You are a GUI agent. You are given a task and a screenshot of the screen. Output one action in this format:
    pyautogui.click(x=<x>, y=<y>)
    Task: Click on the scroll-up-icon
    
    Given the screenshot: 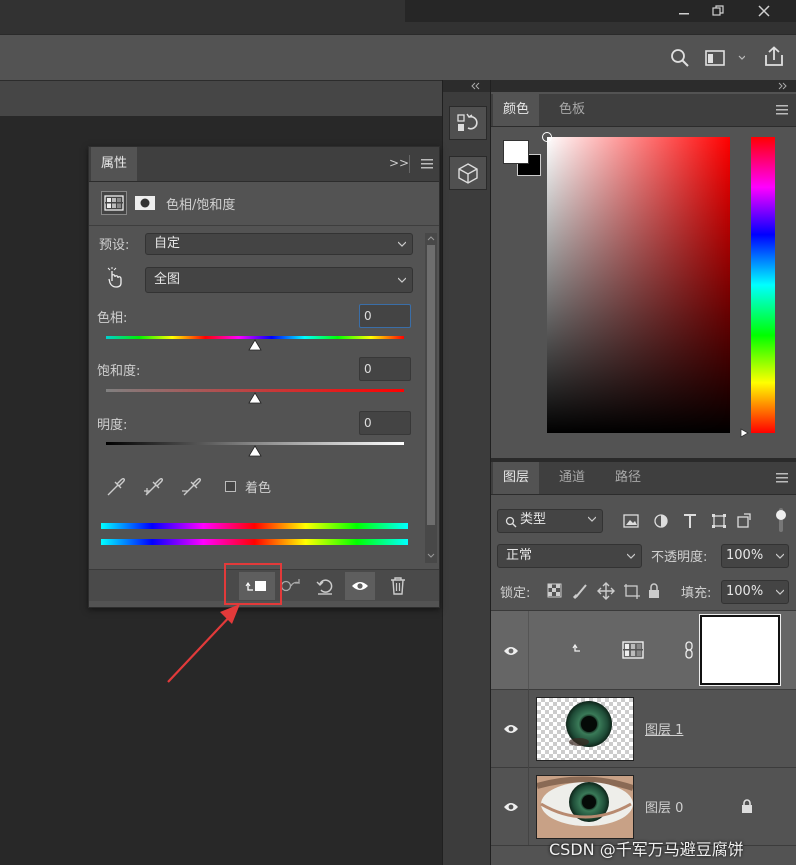 What is the action you would take?
    pyautogui.click(x=431, y=238)
    